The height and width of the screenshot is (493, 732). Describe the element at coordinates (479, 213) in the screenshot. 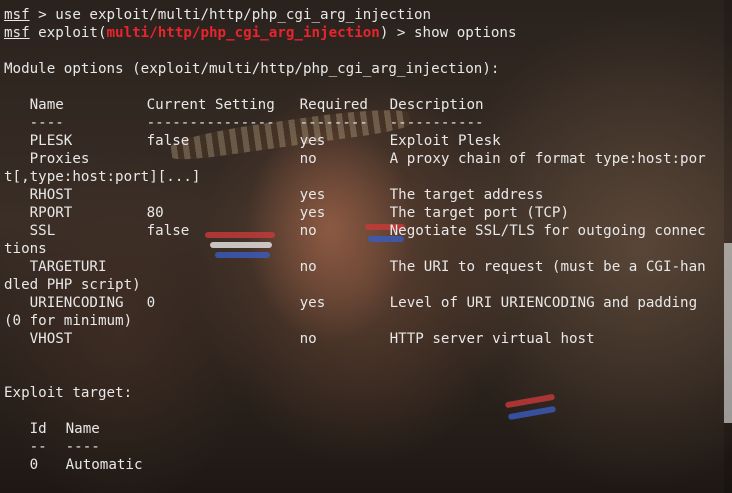

I see `option-description: The target port (TCP)` at that location.